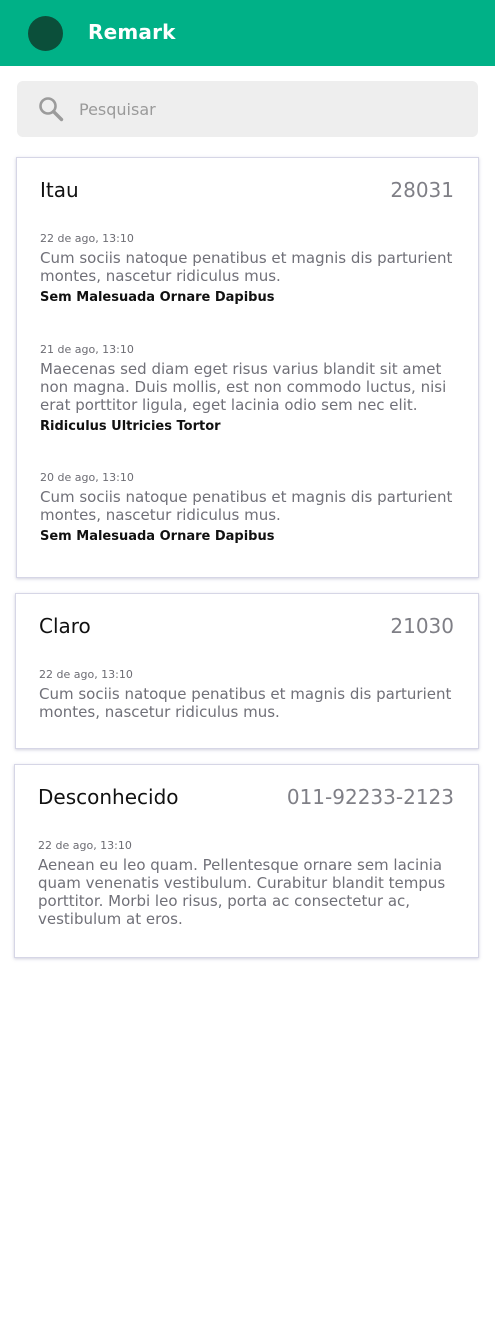 This screenshot has height=1324, width=495. Describe the element at coordinates (108, 797) in the screenshot. I see `contact-name: Desconhecido` at that location.